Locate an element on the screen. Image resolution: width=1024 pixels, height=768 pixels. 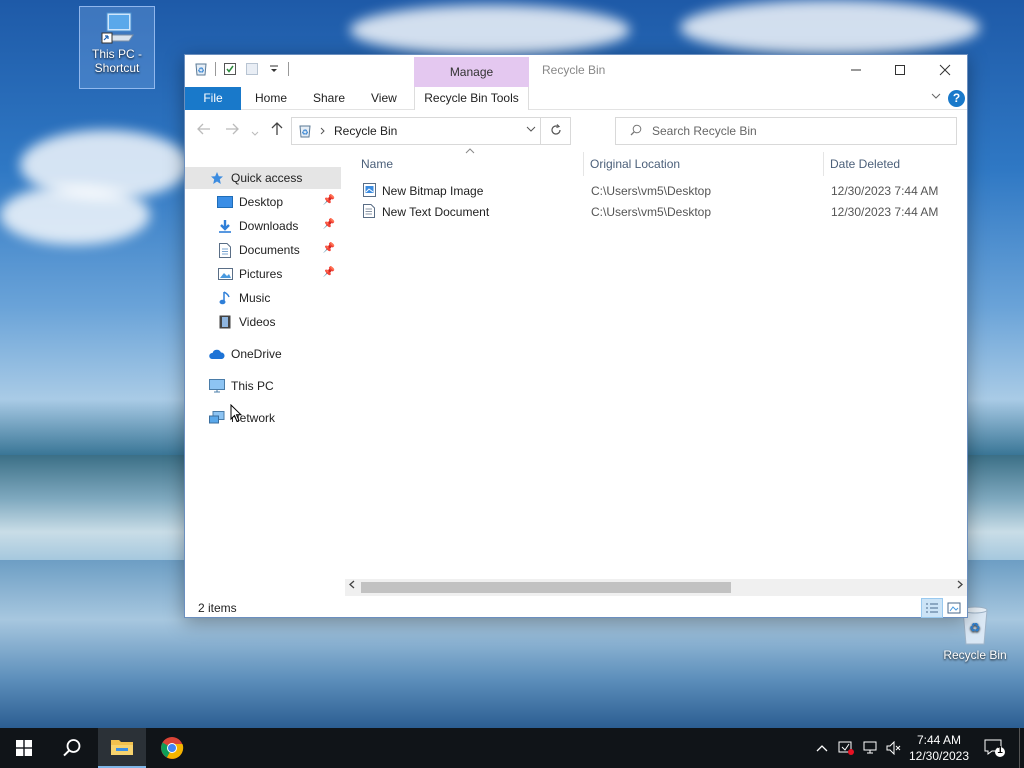
document-icon is located at coordinates (225, 250).